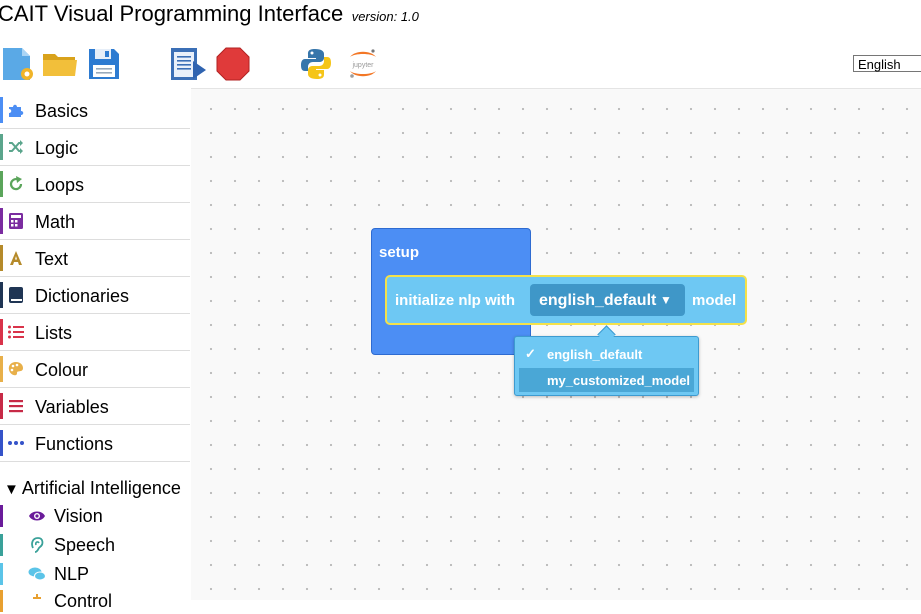 The height and width of the screenshot is (614, 921). What do you see at coordinates (714, 300) in the screenshot?
I see `nlp-block-suffix: model` at bounding box center [714, 300].